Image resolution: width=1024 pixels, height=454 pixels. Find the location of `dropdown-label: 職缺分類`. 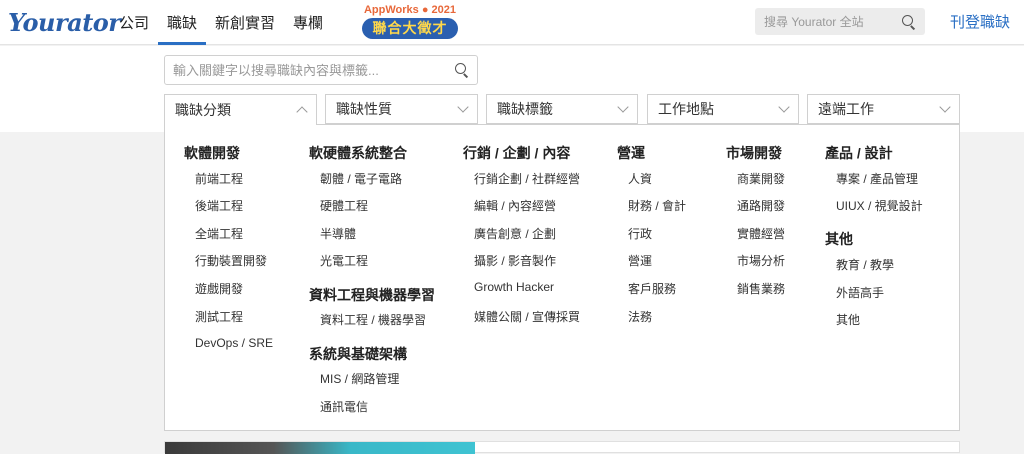

dropdown-label: 職缺分類 is located at coordinates (203, 110).